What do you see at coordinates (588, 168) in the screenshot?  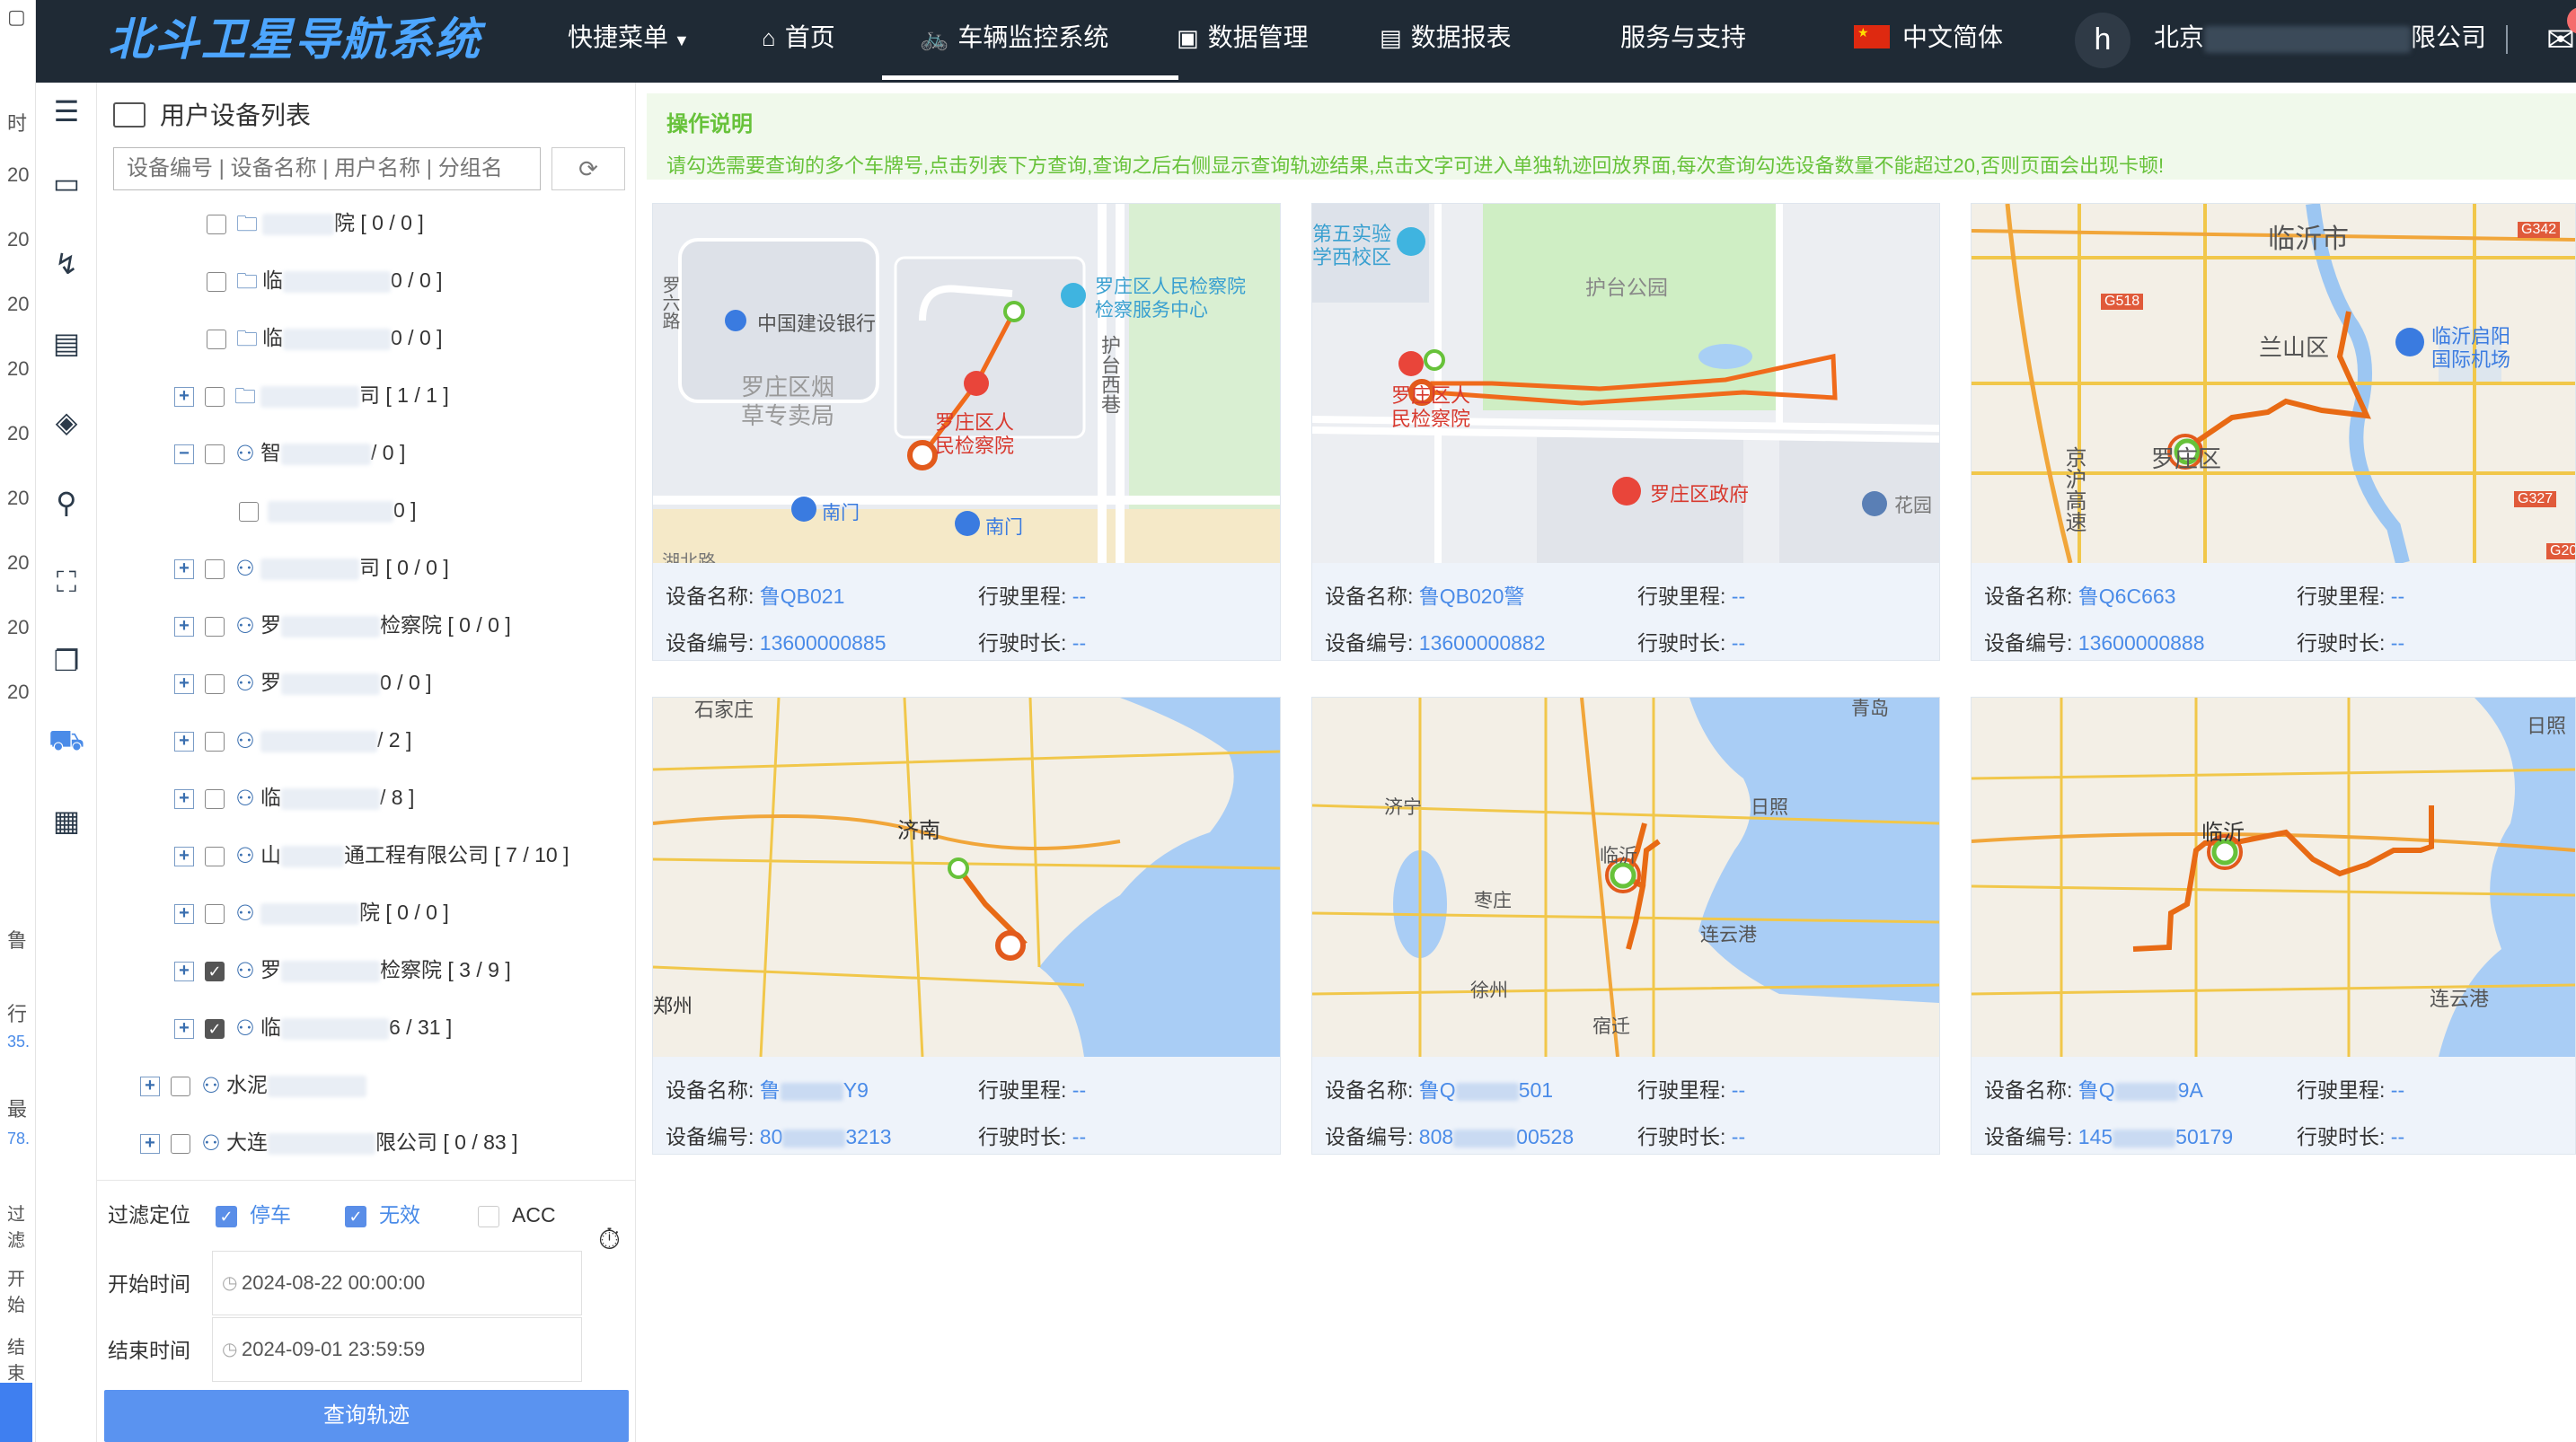 I see `refresh-button: ⟳` at bounding box center [588, 168].